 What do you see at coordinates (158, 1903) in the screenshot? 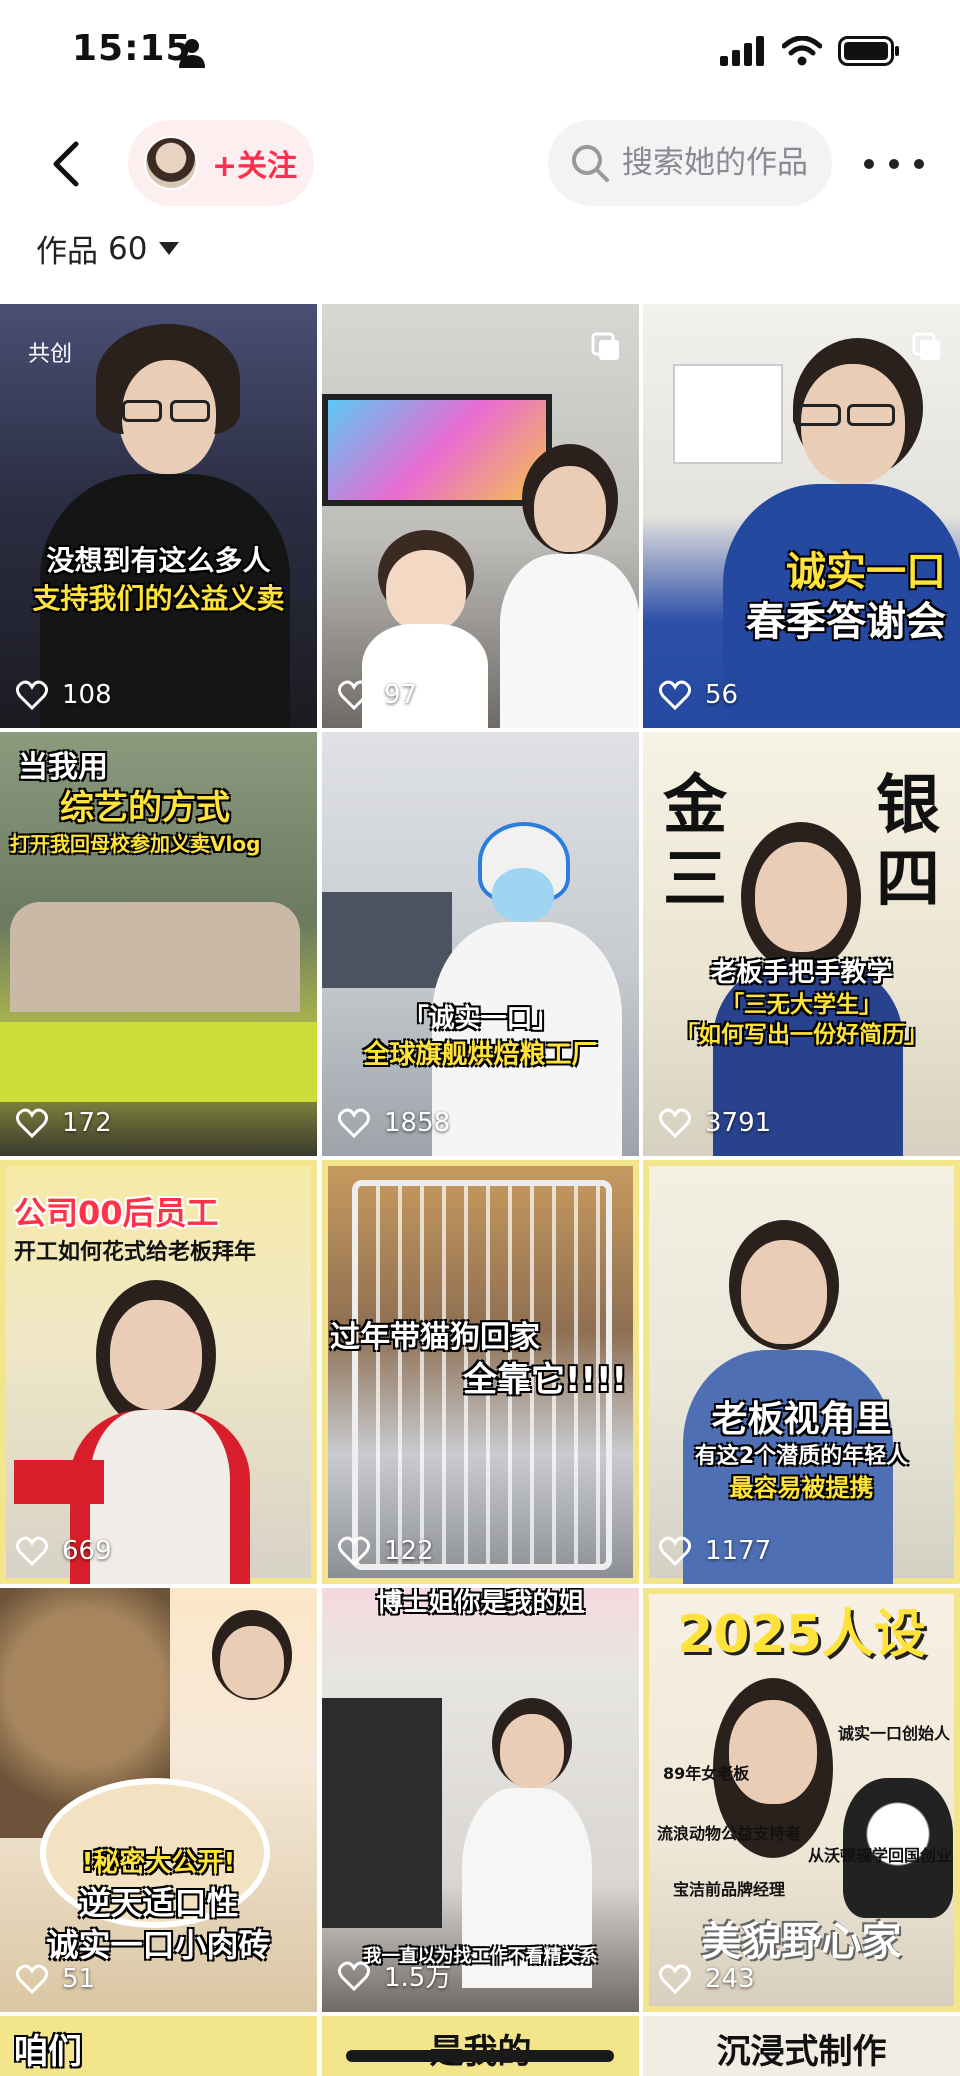
I see `post-caption: 逆天适口性` at bounding box center [158, 1903].